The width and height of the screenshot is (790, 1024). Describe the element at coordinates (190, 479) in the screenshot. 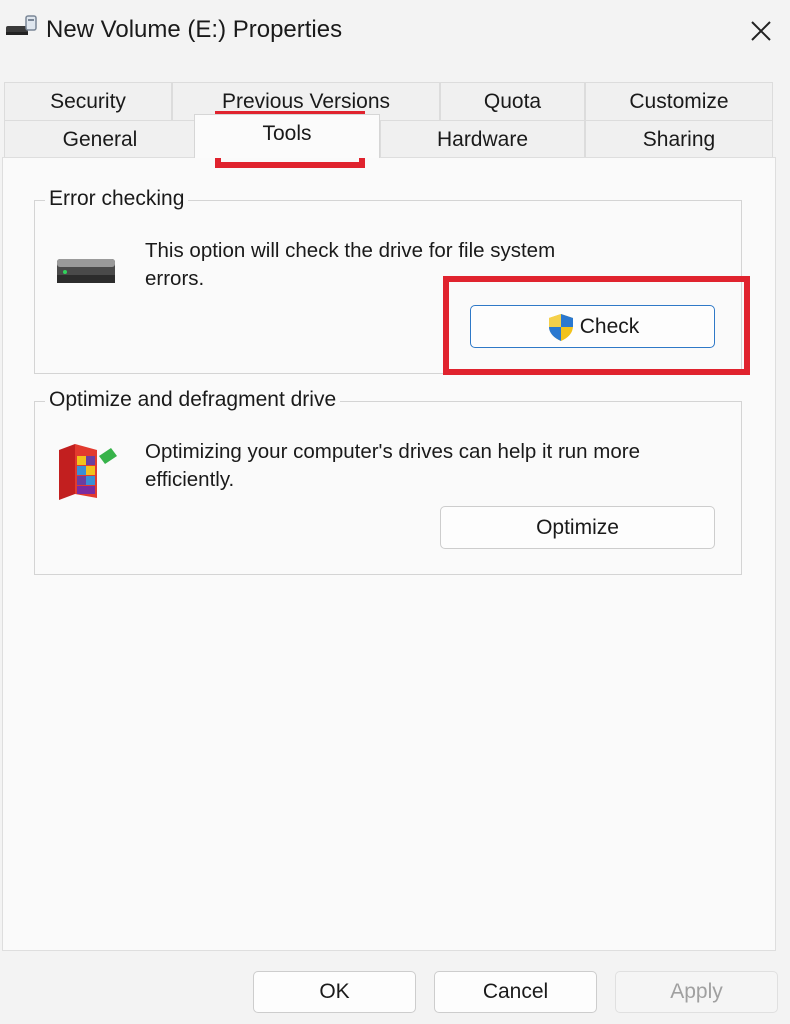

I see `description-line: efficiently.` at that location.